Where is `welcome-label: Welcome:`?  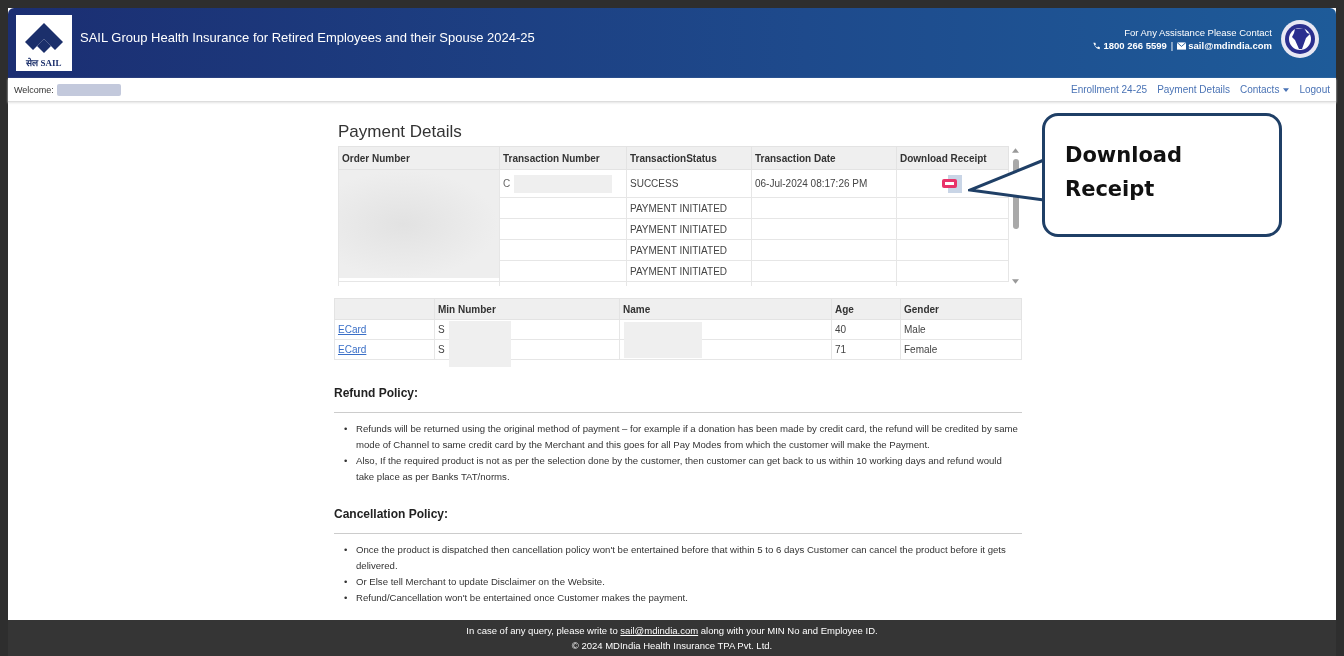 welcome-label: Welcome: is located at coordinates (34, 89).